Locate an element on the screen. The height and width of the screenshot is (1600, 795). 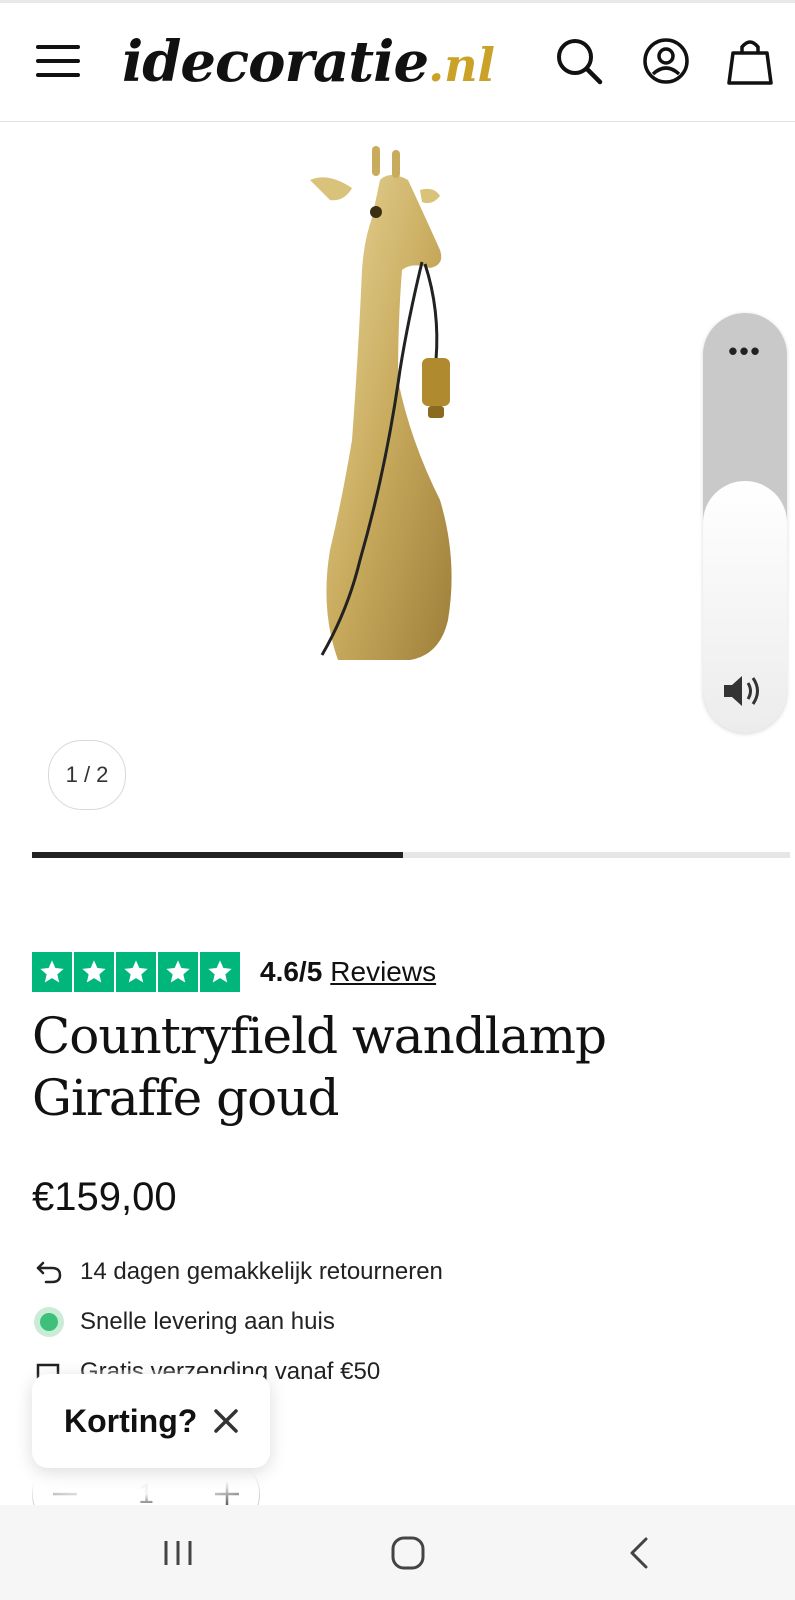
volume-panel: ••• is located at coordinates (745, 523).